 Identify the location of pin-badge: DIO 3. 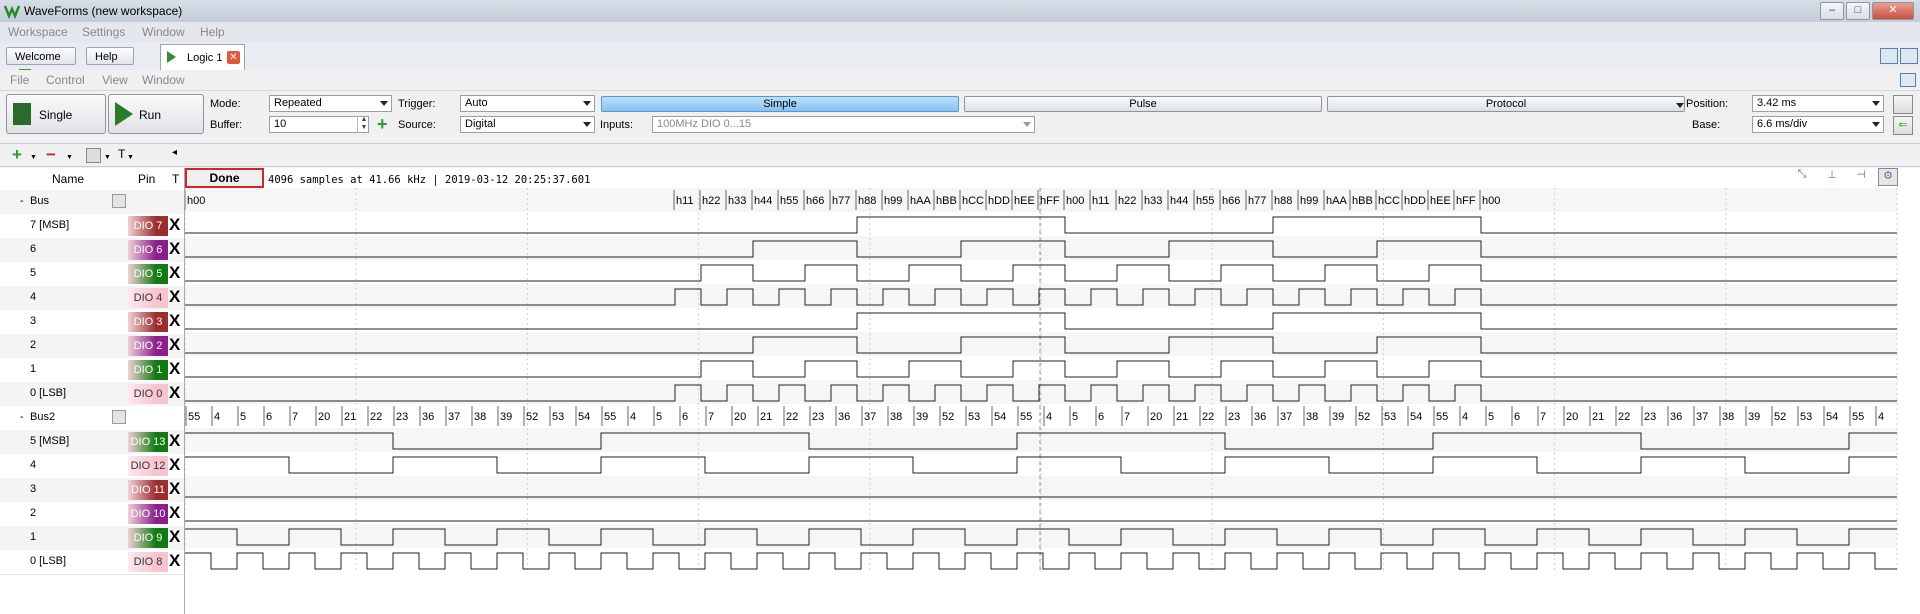
(148, 322).